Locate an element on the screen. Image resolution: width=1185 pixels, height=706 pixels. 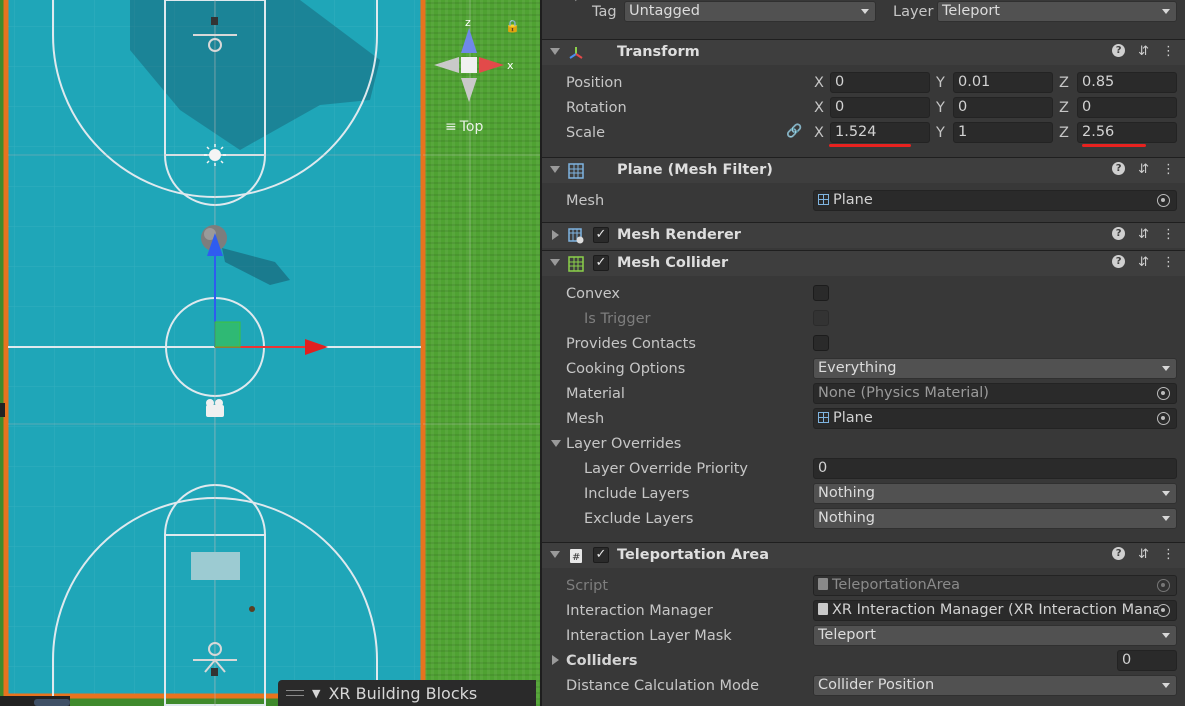
interaction-layer-mask-value: Teleport is located at coordinates (847, 635).